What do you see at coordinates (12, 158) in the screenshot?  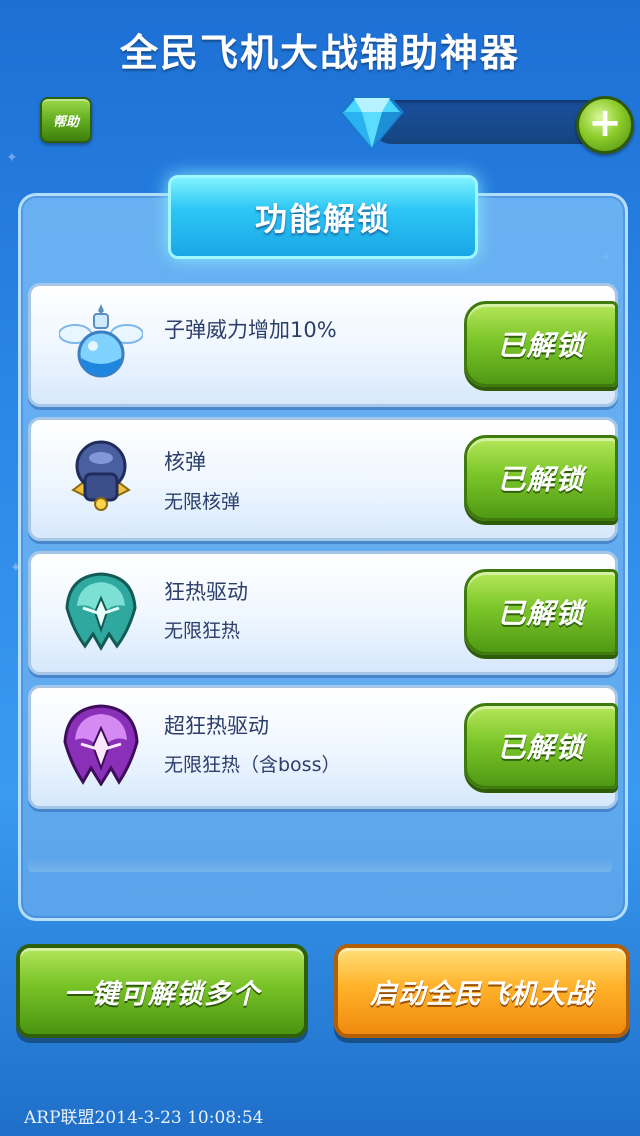 I see `sparkle-decoration: ✦` at bounding box center [12, 158].